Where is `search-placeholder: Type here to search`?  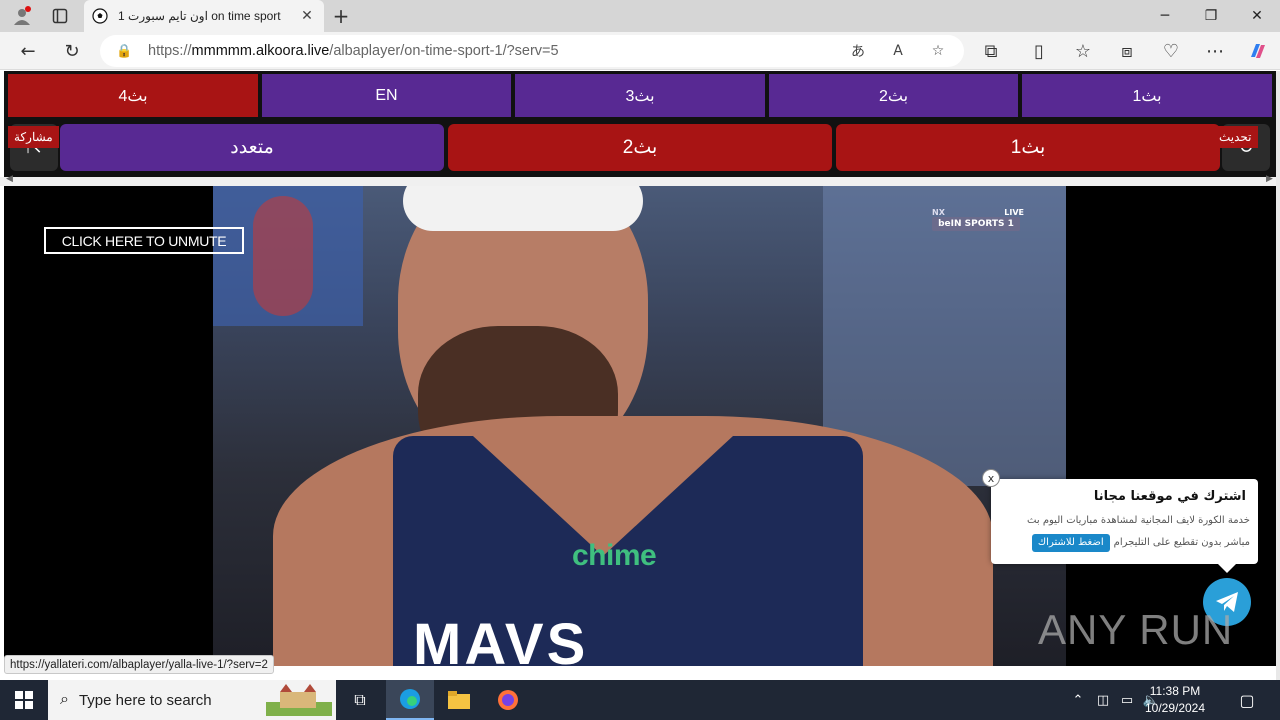 search-placeholder: Type here to search is located at coordinates (145, 700).